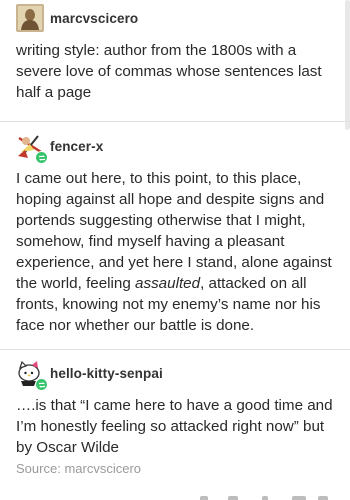  I want to click on source-label: Source:, so click(38, 468).